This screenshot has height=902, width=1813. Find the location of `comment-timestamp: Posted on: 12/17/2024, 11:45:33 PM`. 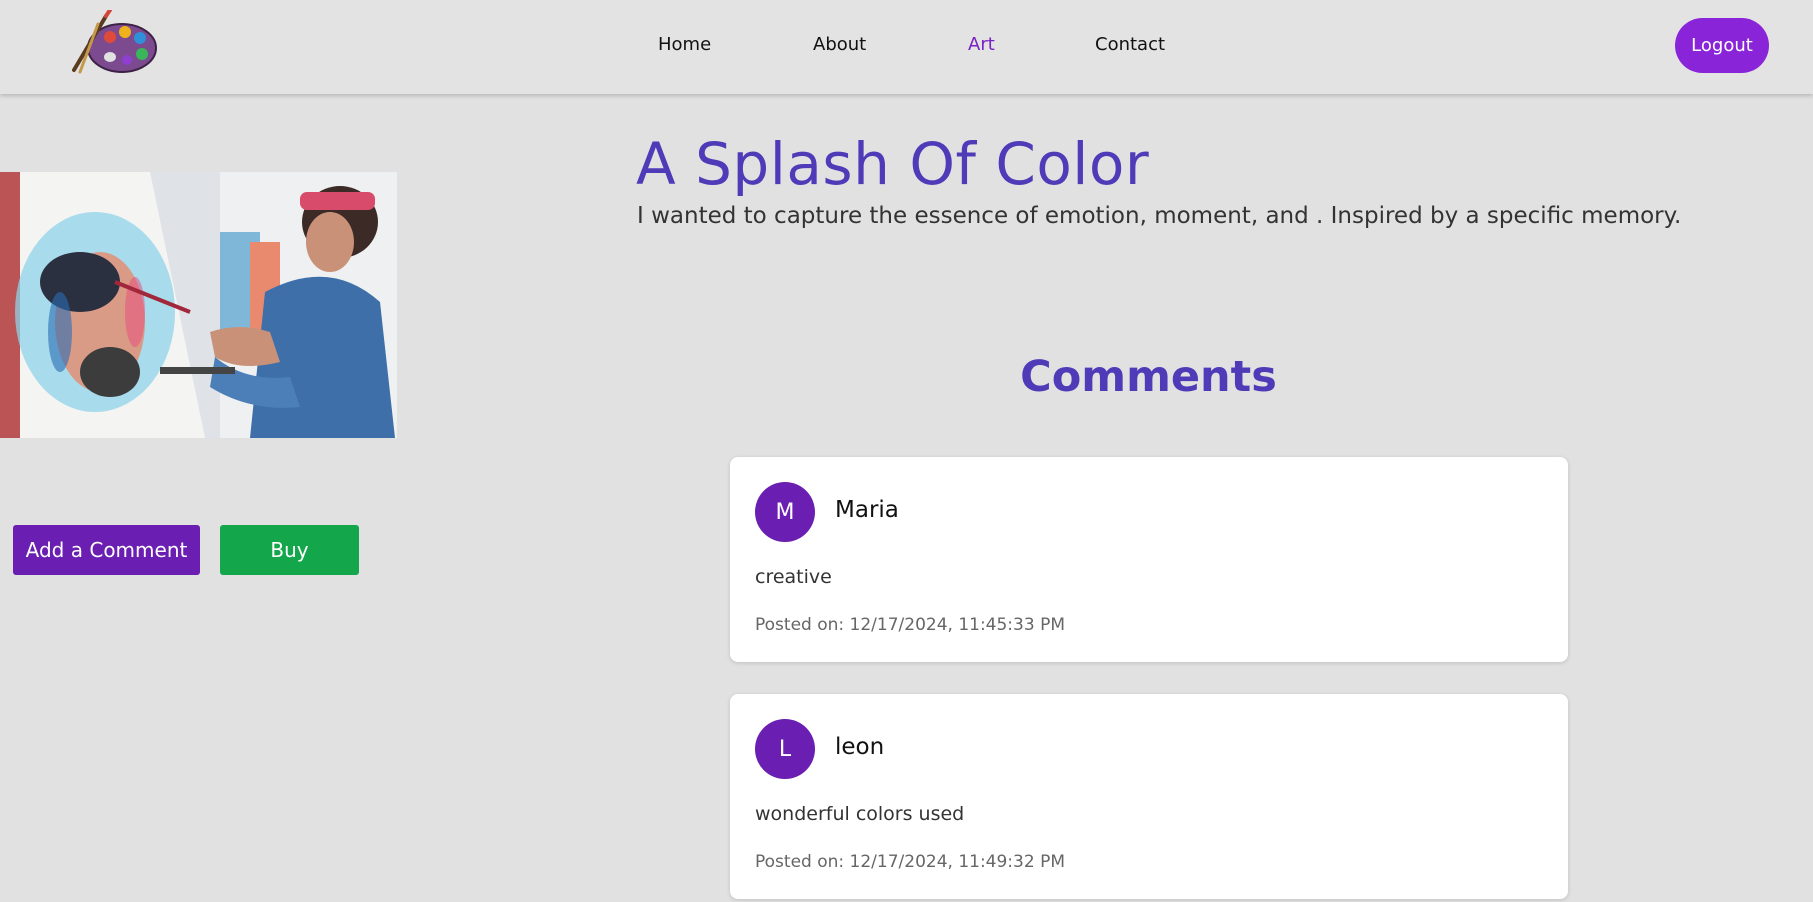

comment-timestamp: Posted on: 12/17/2024, 11:45:33 PM is located at coordinates (910, 625).